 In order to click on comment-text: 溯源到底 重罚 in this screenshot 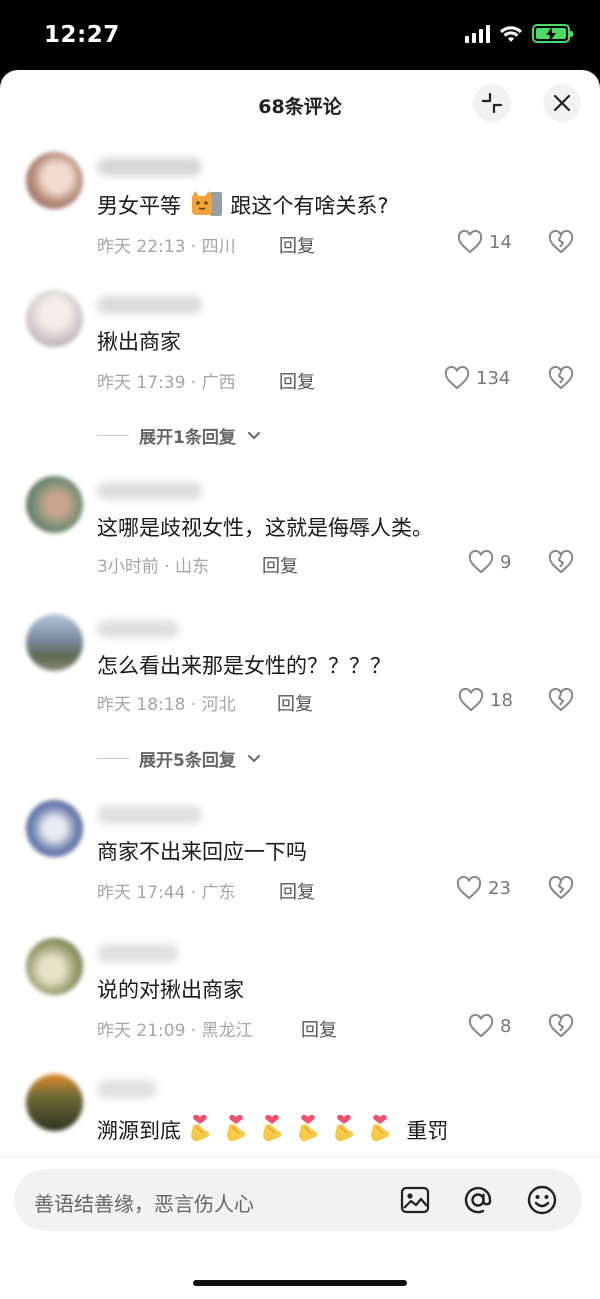, I will do `click(272, 1130)`.